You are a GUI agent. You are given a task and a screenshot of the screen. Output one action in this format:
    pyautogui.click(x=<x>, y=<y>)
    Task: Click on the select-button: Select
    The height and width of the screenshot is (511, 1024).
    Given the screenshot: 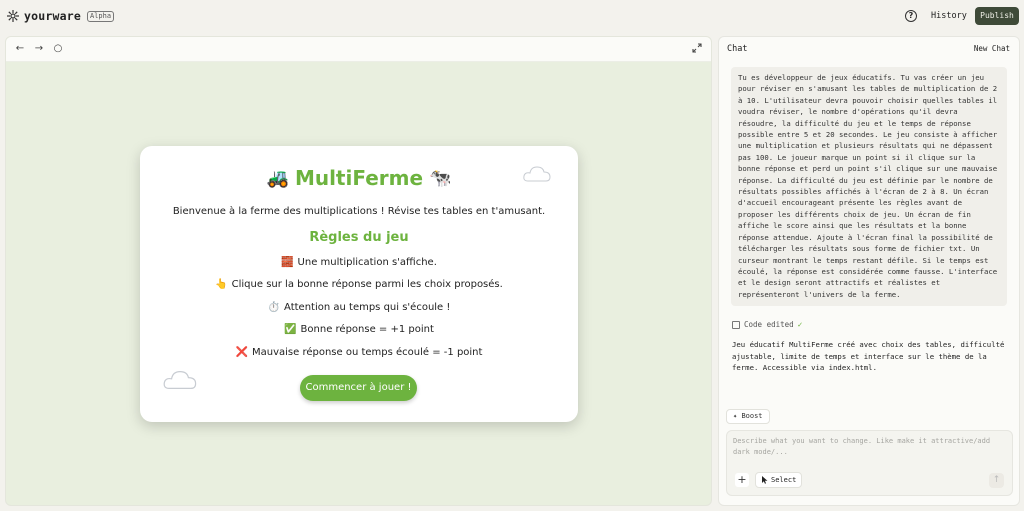 What is the action you would take?
    pyautogui.click(x=779, y=480)
    